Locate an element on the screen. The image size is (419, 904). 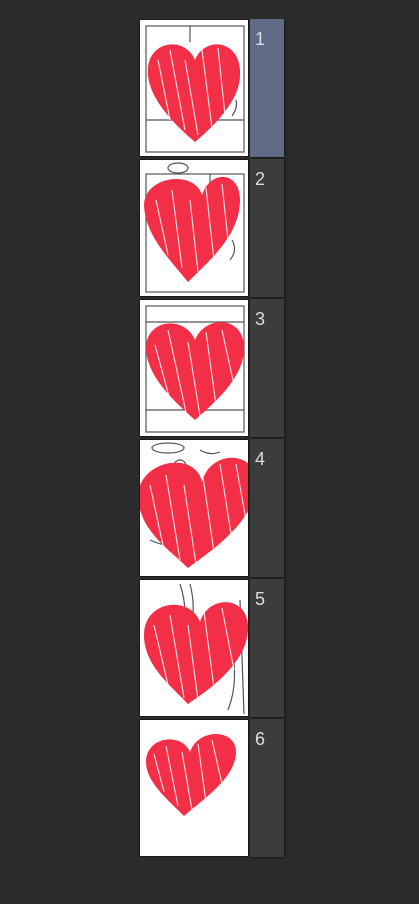
page-number-label: 6 is located at coordinates (260, 739).